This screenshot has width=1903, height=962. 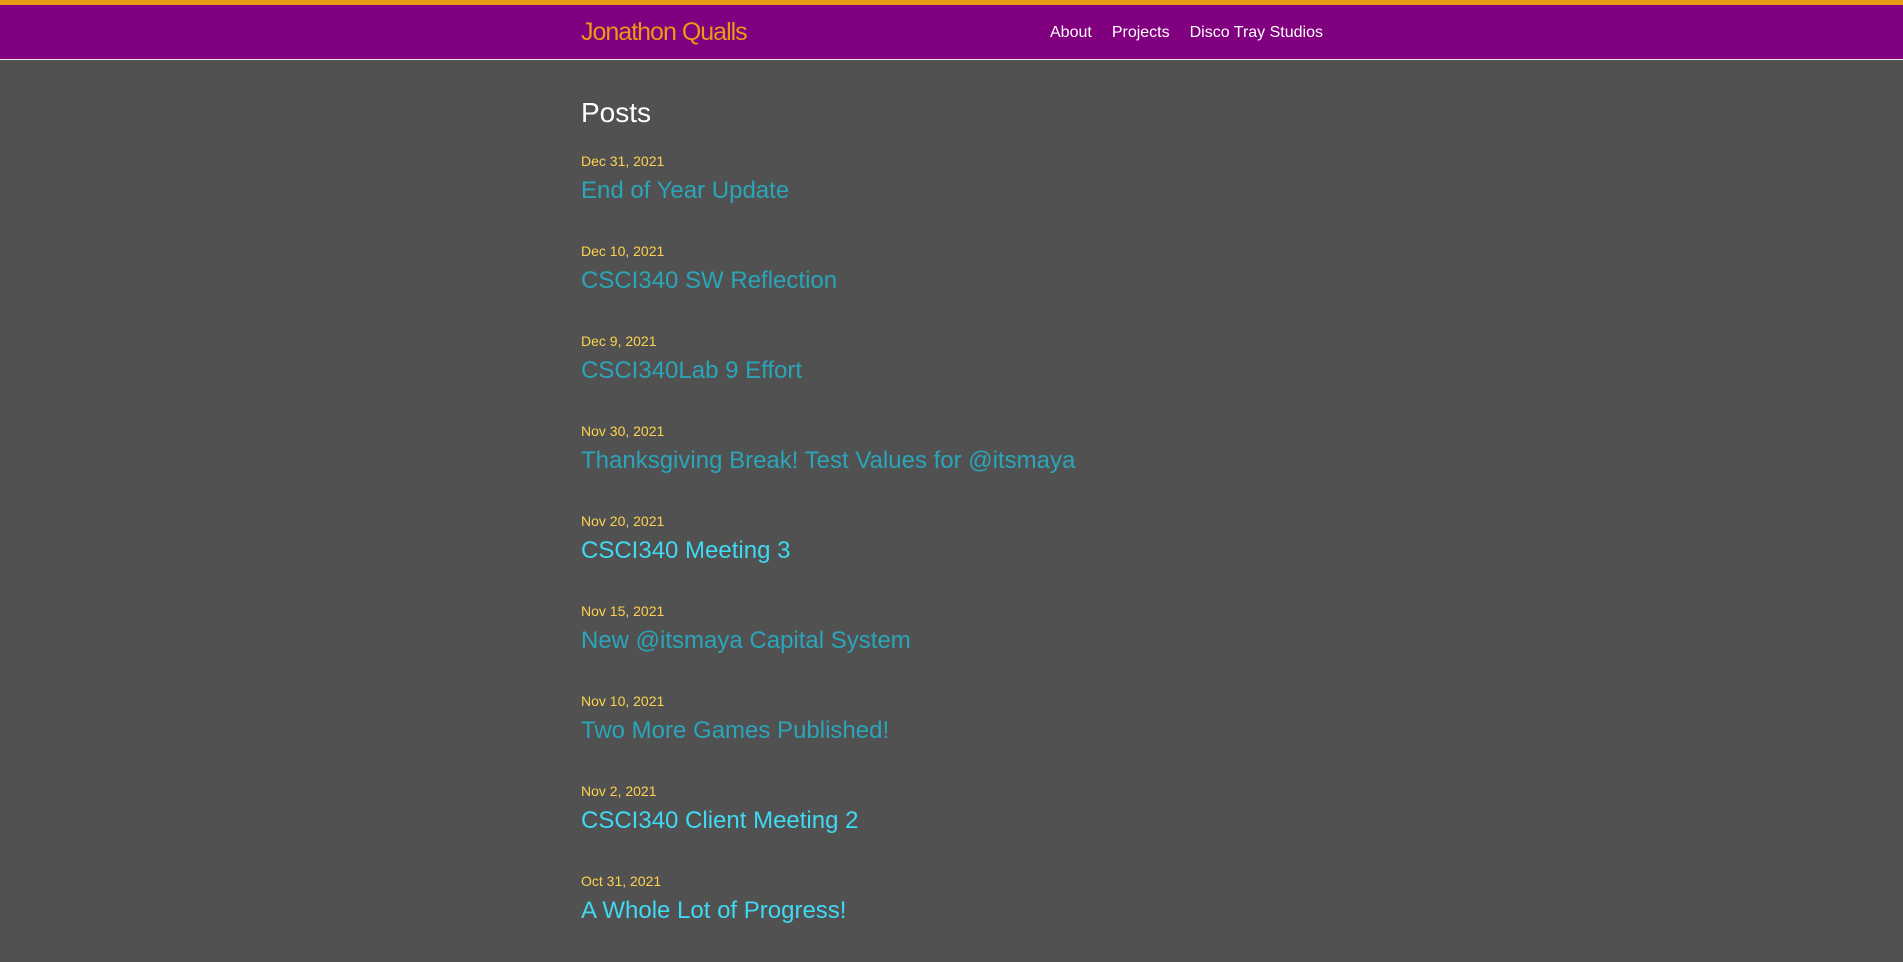 What do you see at coordinates (735, 731) in the screenshot?
I see `post-title-link: Two More Games Published!` at bounding box center [735, 731].